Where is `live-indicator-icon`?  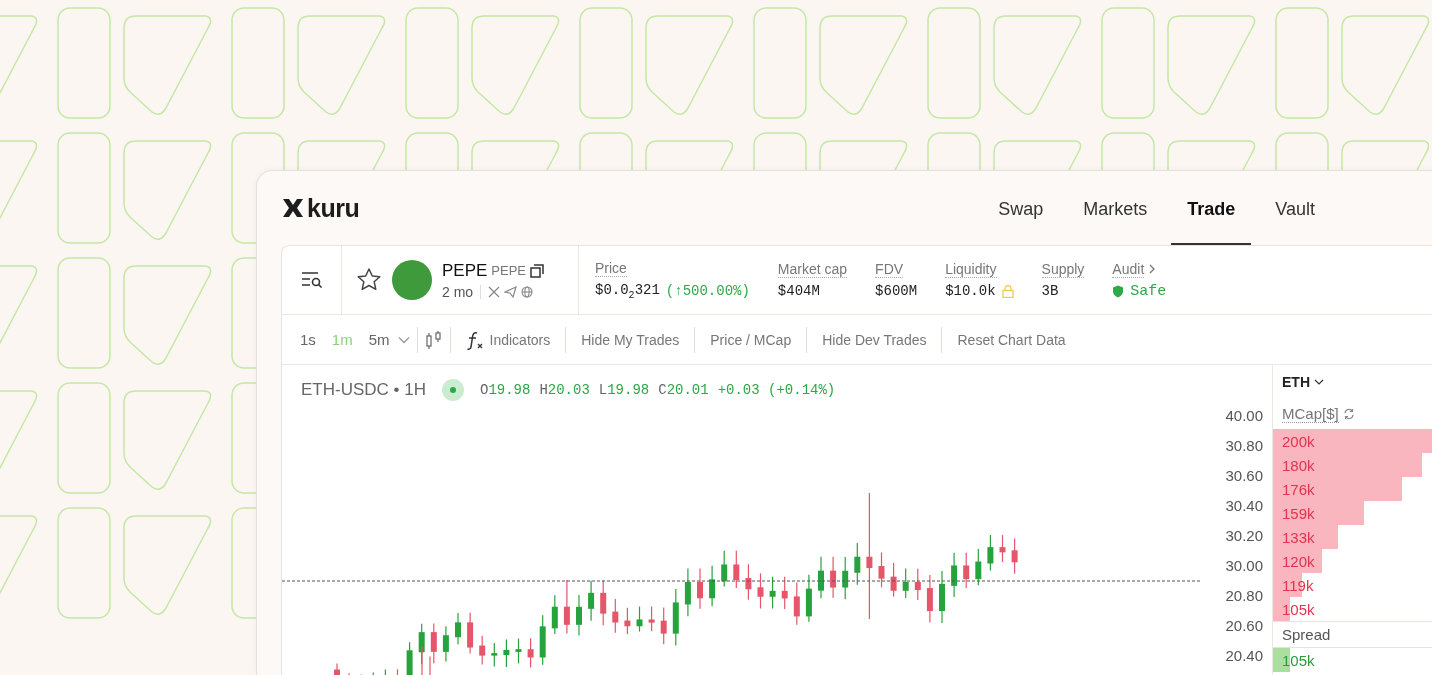
live-indicator-icon is located at coordinates (452, 390).